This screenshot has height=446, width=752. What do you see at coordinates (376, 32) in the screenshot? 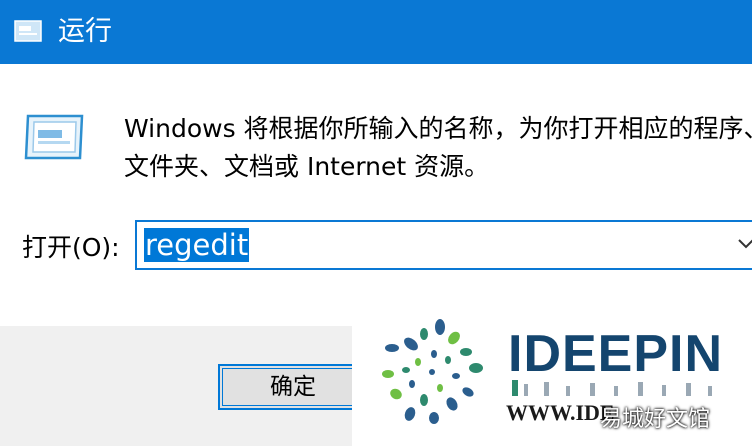
I see `title-bar: 运行` at bounding box center [376, 32].